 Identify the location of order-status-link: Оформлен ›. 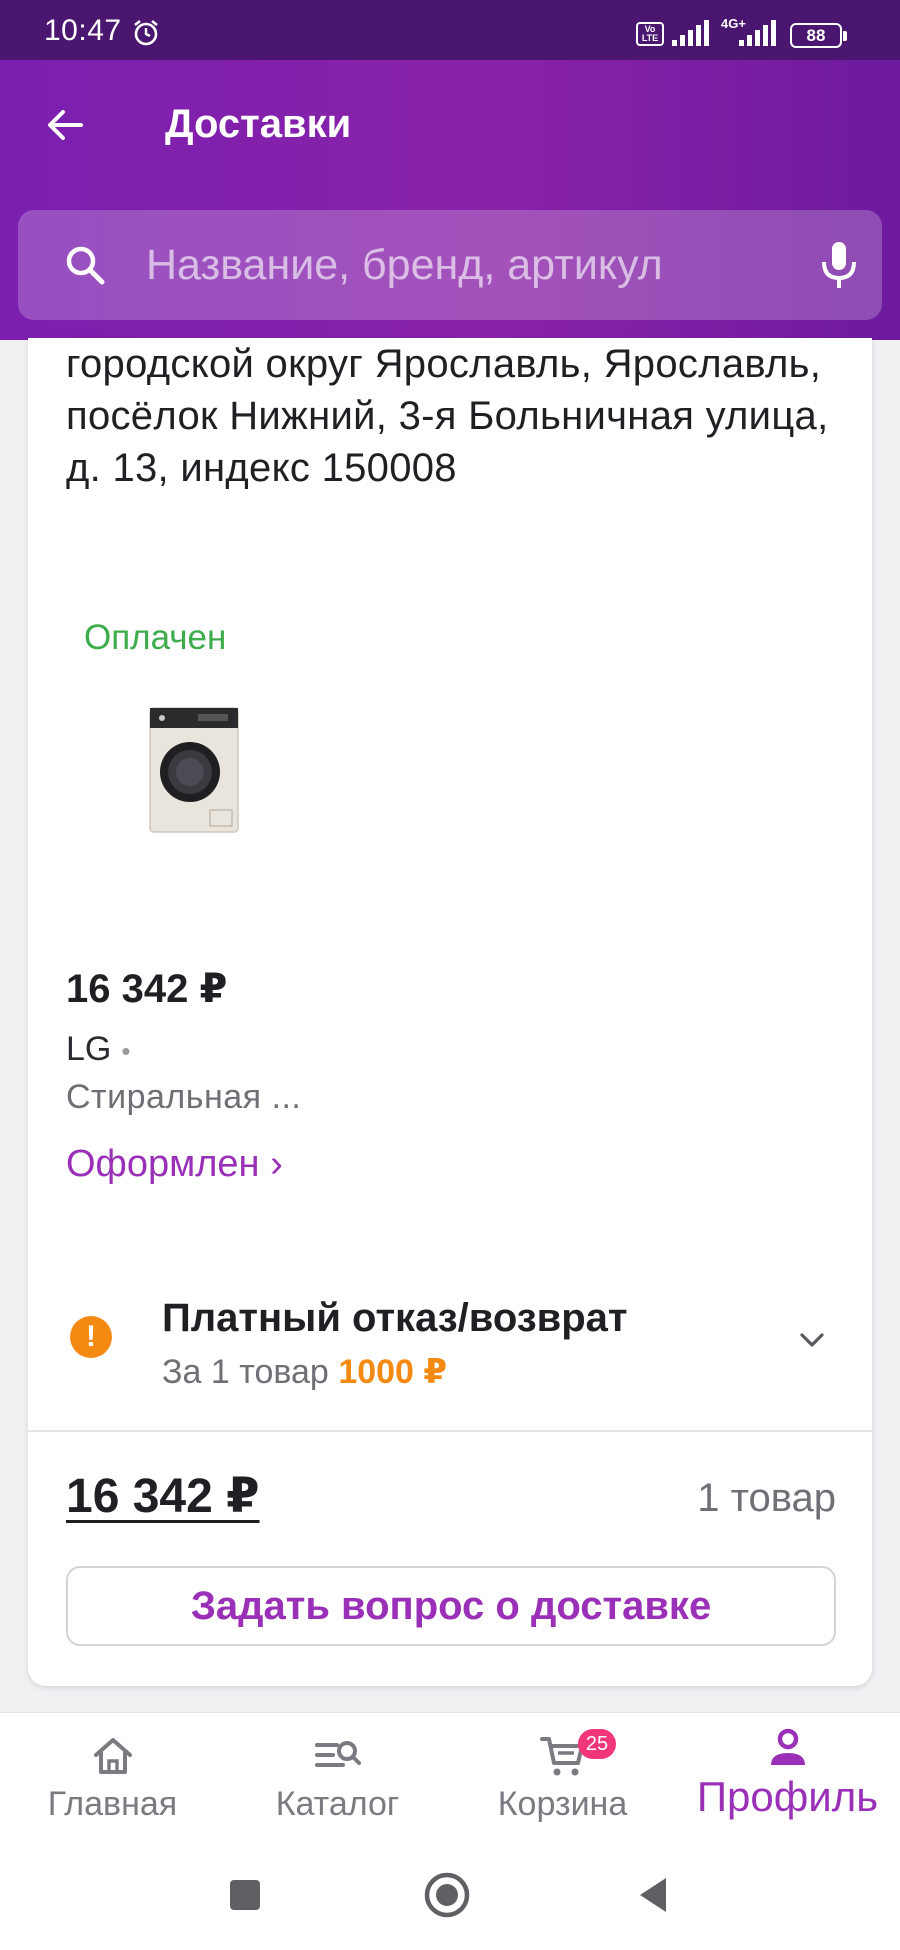
(174, 1164).